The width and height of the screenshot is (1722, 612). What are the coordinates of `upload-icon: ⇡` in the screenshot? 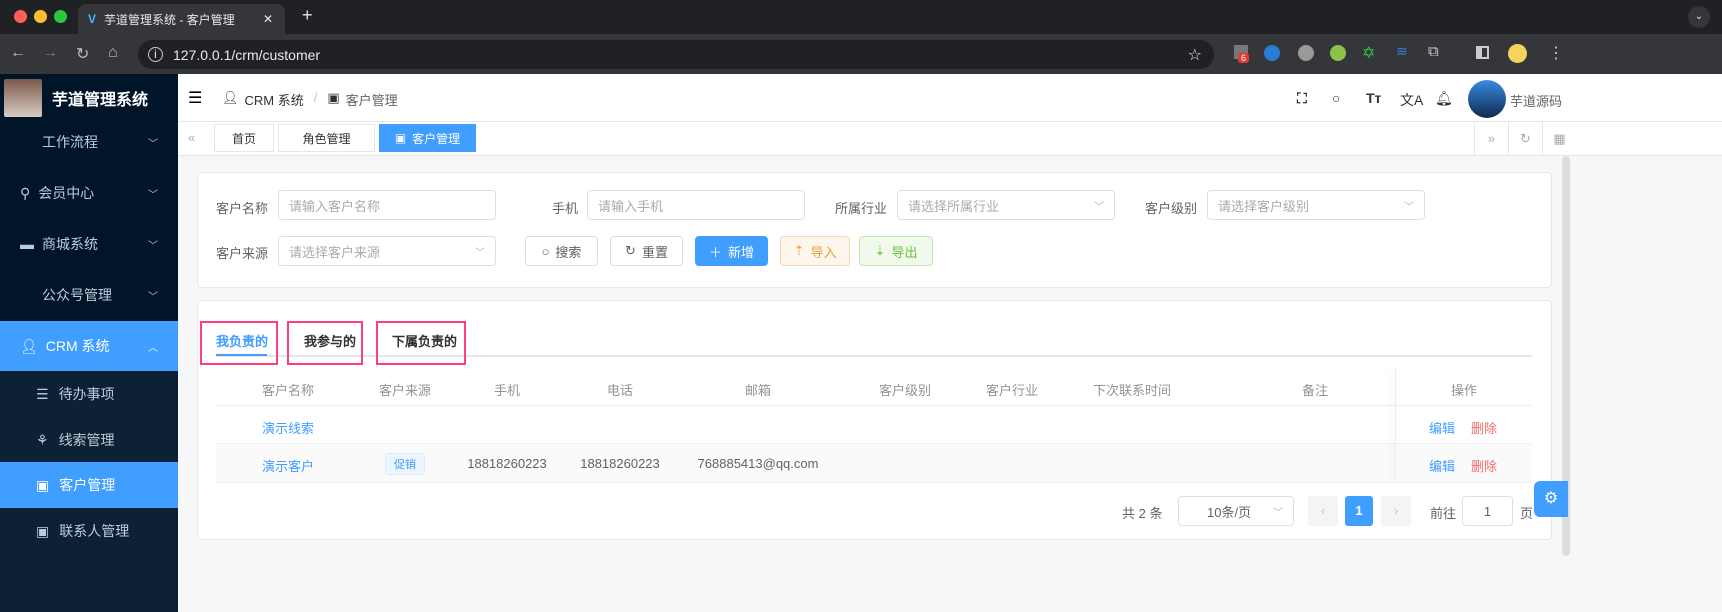 It's located at (799, 250).